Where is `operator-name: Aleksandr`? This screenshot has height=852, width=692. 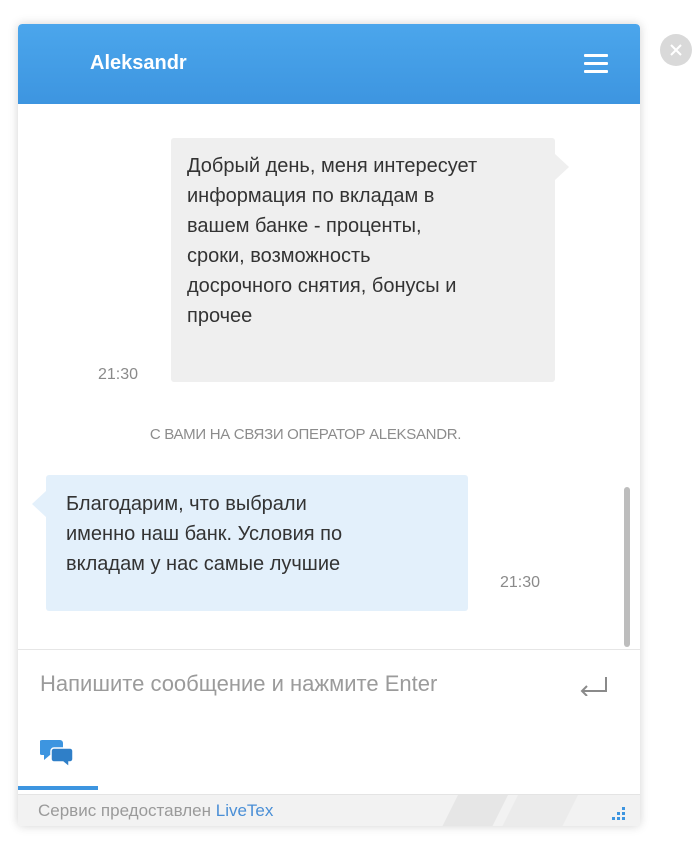 operator-name: Aleksandr is located at coordinates (138, 63).